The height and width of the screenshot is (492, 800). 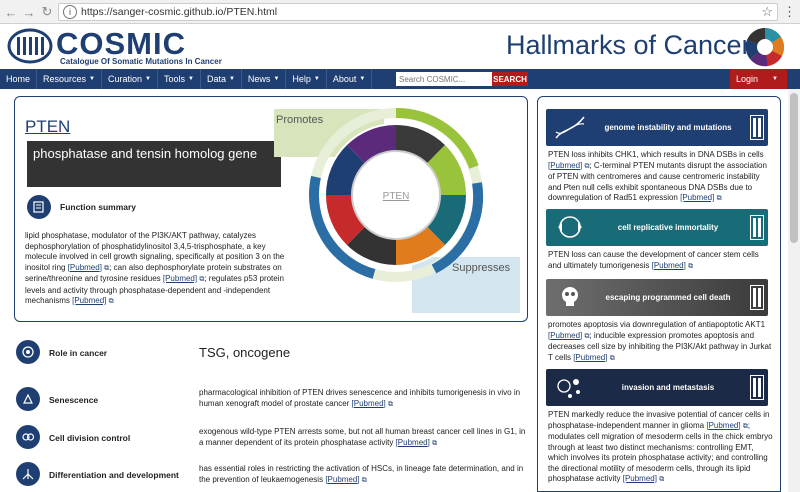 What do you see at coordinates (11, 12) in the screenshot?
I see `back-icon: ←` at bounding box center [11, 12].